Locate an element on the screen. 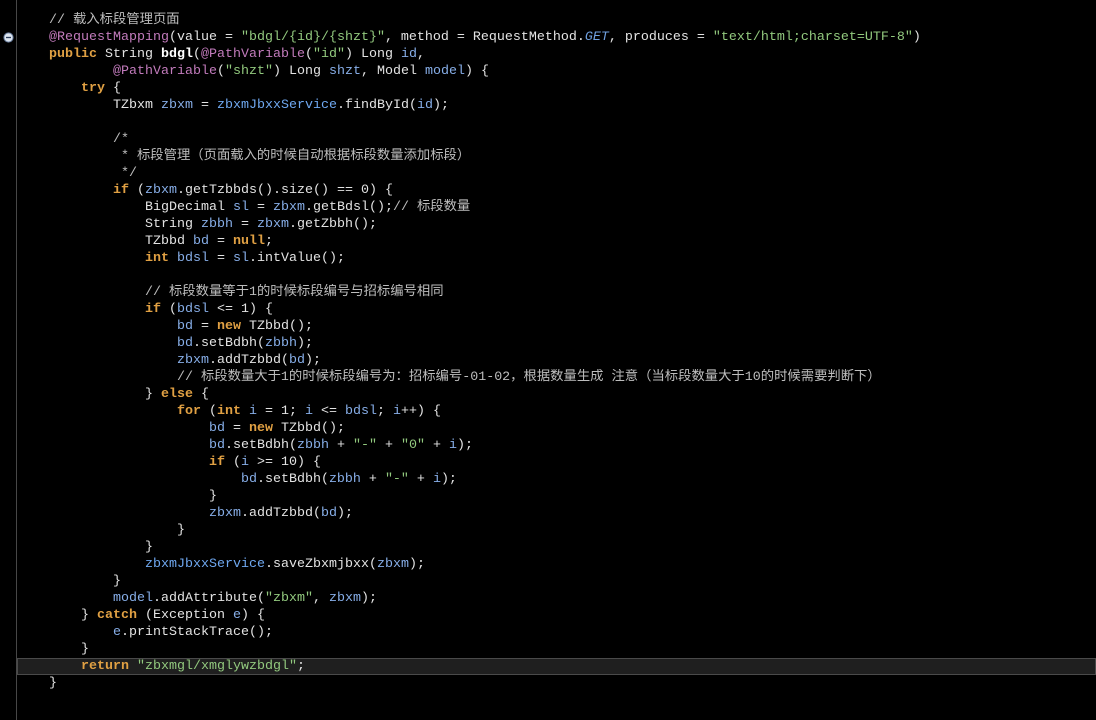 The width and height of the screenshot is (1096, 720). variable: e is located at coordinates (116, 632).